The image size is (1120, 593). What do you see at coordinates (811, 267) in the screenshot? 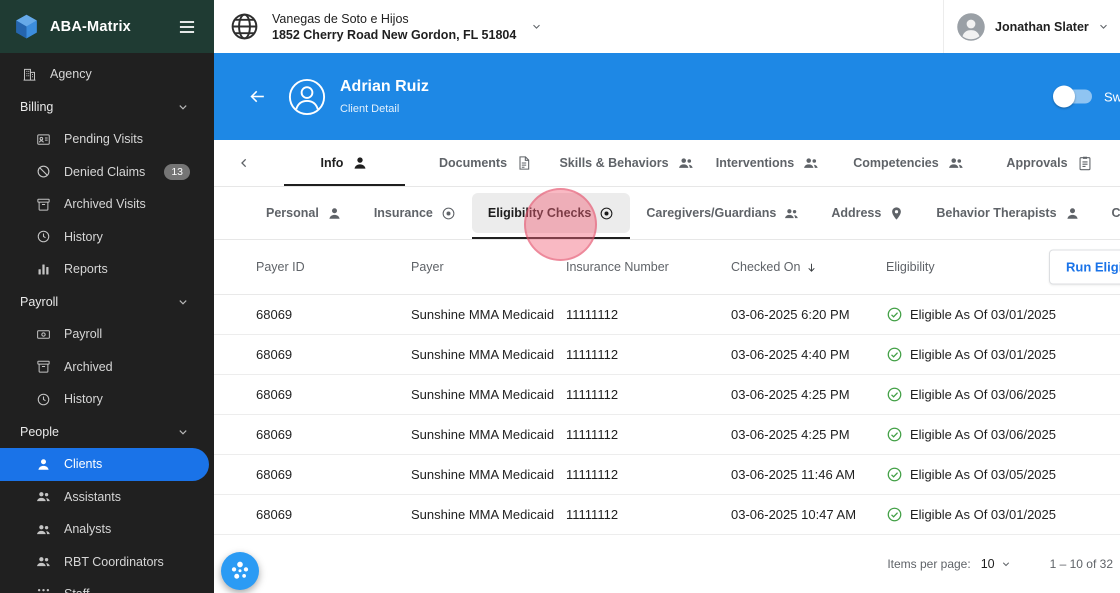
I see `sort-descending-icon` at bounding box center [811, 267].